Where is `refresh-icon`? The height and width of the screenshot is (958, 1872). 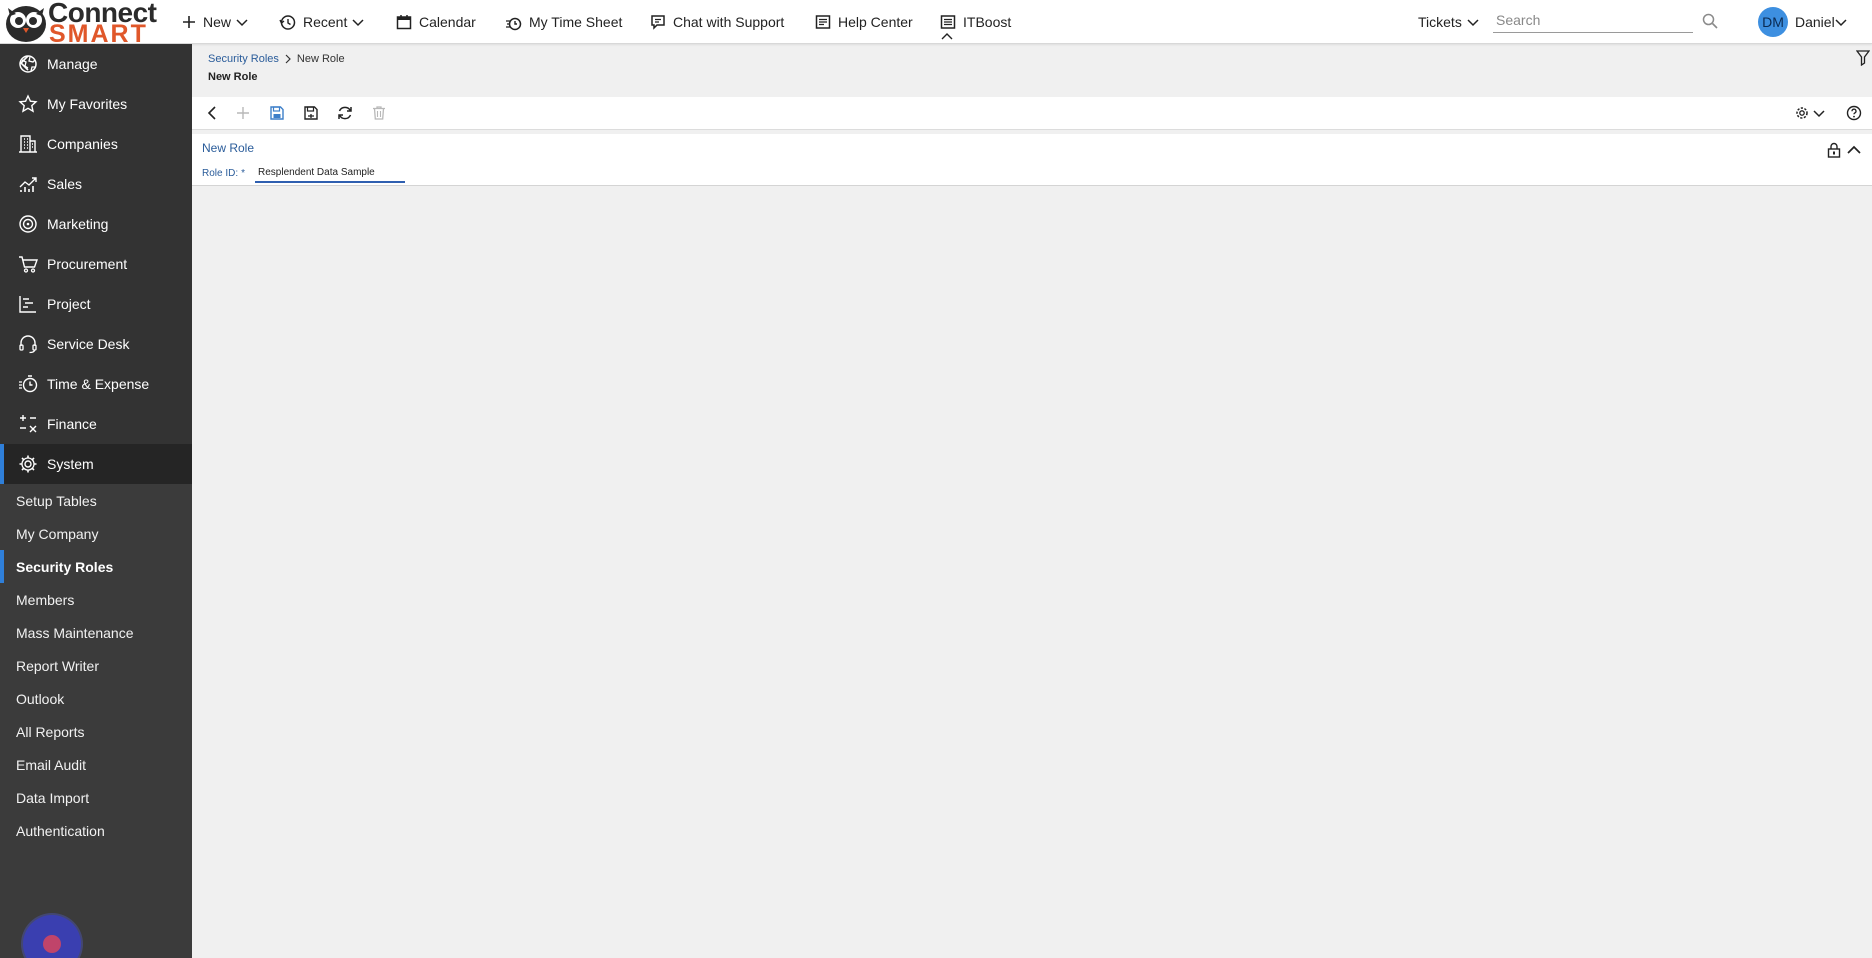
refresh-icon is located at coordinates (345, 113).